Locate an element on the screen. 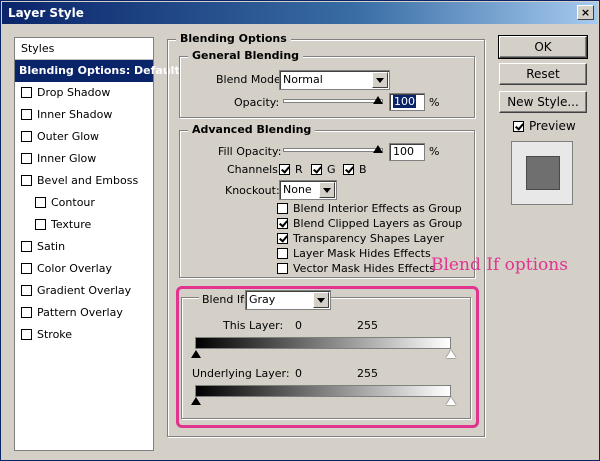 Image resolution: width=600 pixels, height=461 pixels. channel-r: R is located at coordinates (291, 169).